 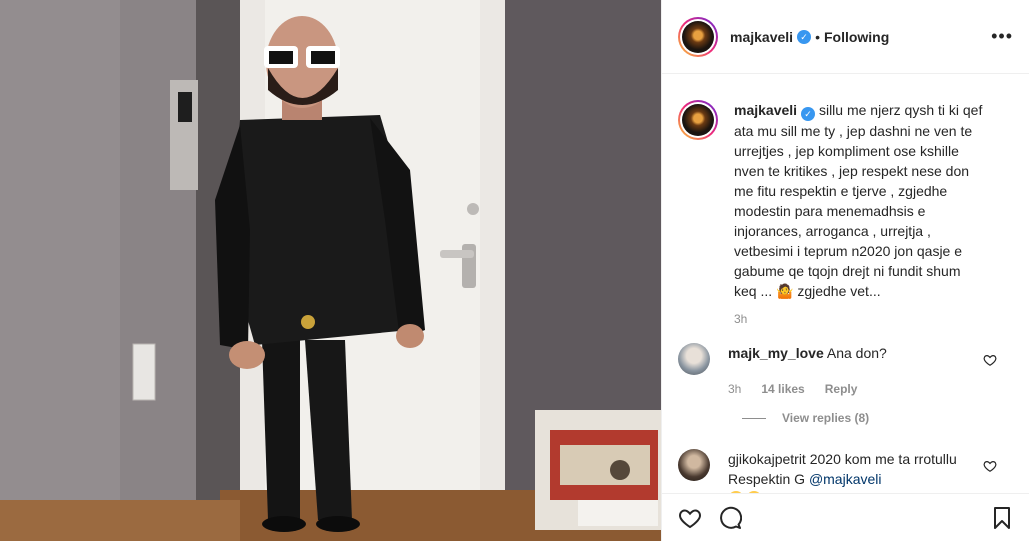 What do you see at coordinates (767, 459) in the screenshot?
I see `commenter-username: gjikokajpetrit` at bounding box center [767, 459].